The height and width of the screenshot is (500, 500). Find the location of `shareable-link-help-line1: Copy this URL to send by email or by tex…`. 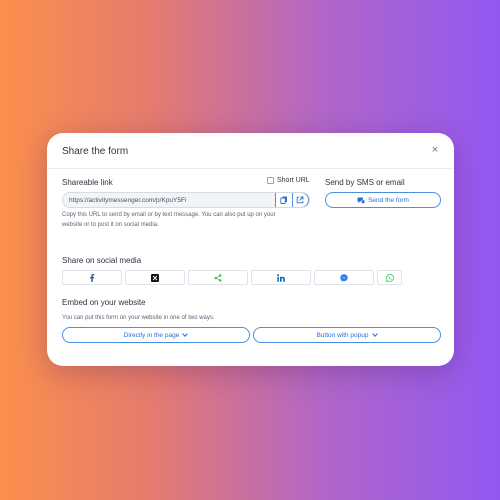

shareable-link-help-line1: Copy this URL to send by email or by tex… is located at coordinates (169, 215).